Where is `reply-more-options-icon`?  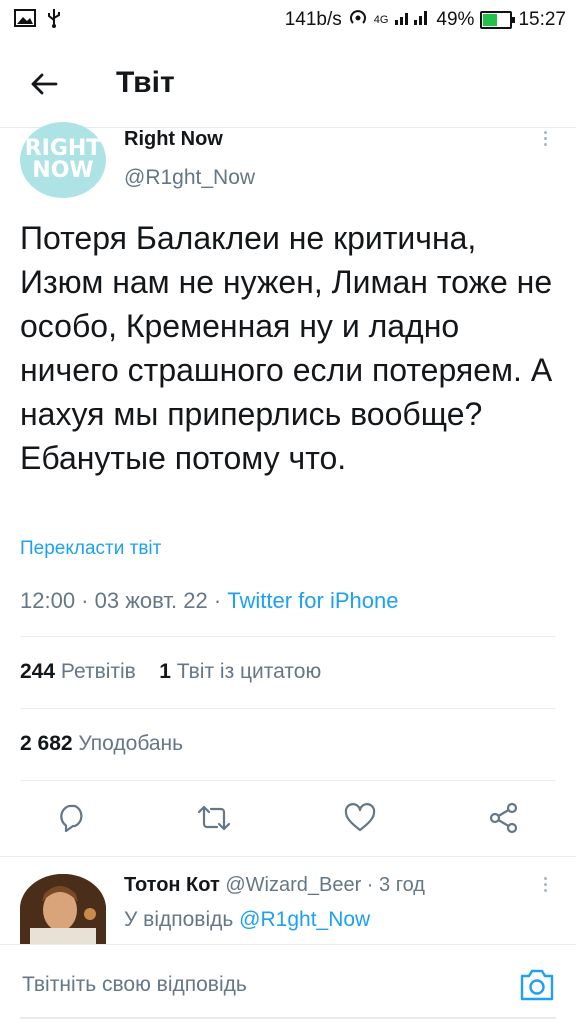
reply-more-options-icon is located at coordinates (545, 886).